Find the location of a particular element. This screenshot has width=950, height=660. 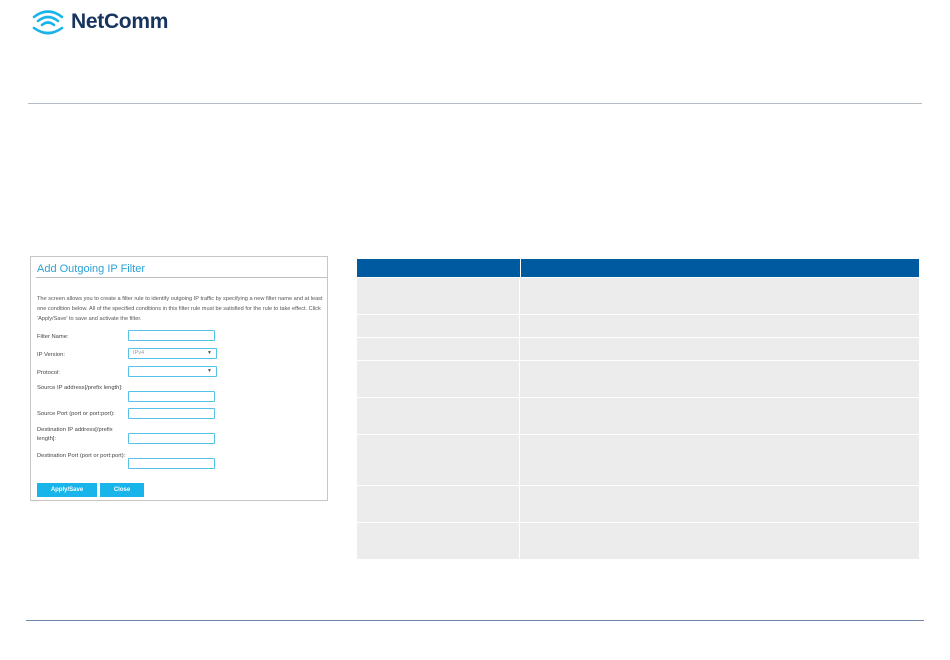

ip-version-select: IPv4 ▼ is located at coordinates (172, 353).